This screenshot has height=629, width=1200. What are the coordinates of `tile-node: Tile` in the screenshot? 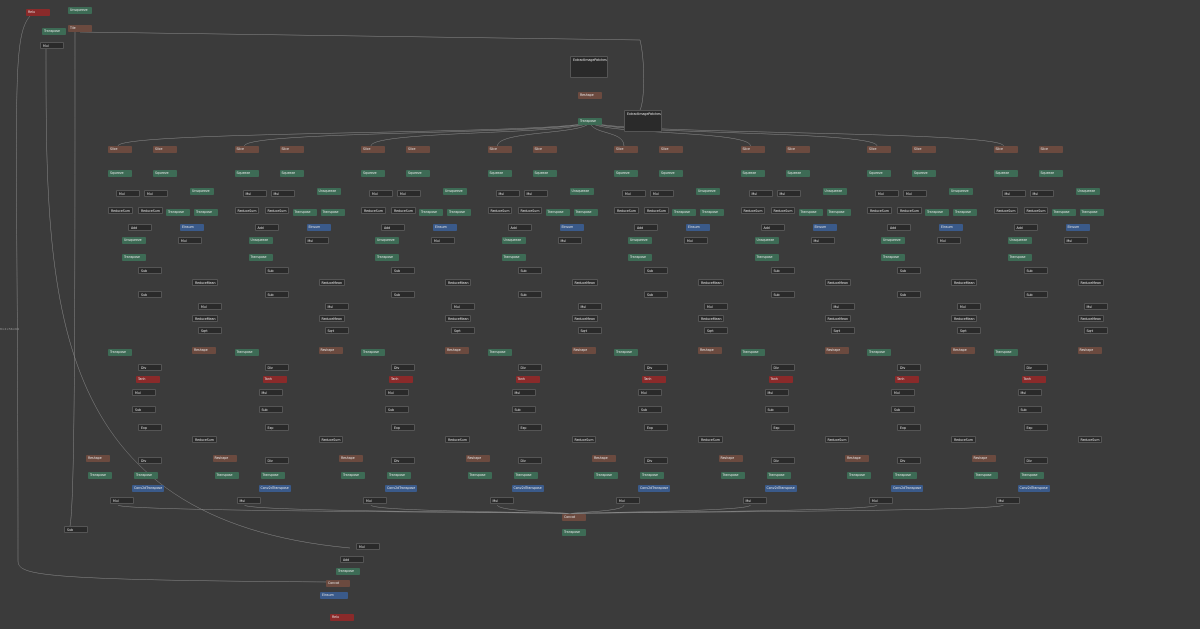 It's located at (80, 28).